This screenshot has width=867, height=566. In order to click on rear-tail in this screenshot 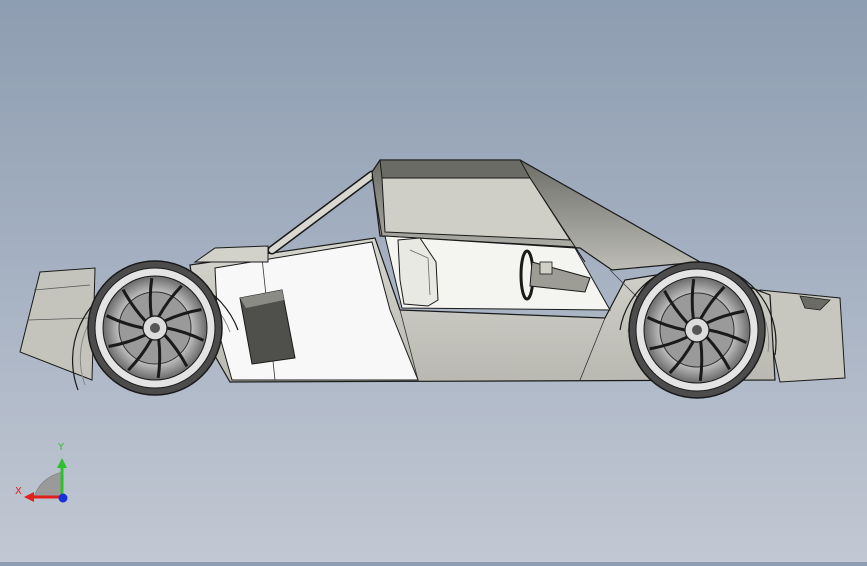, I will do `click(57, 324)`.